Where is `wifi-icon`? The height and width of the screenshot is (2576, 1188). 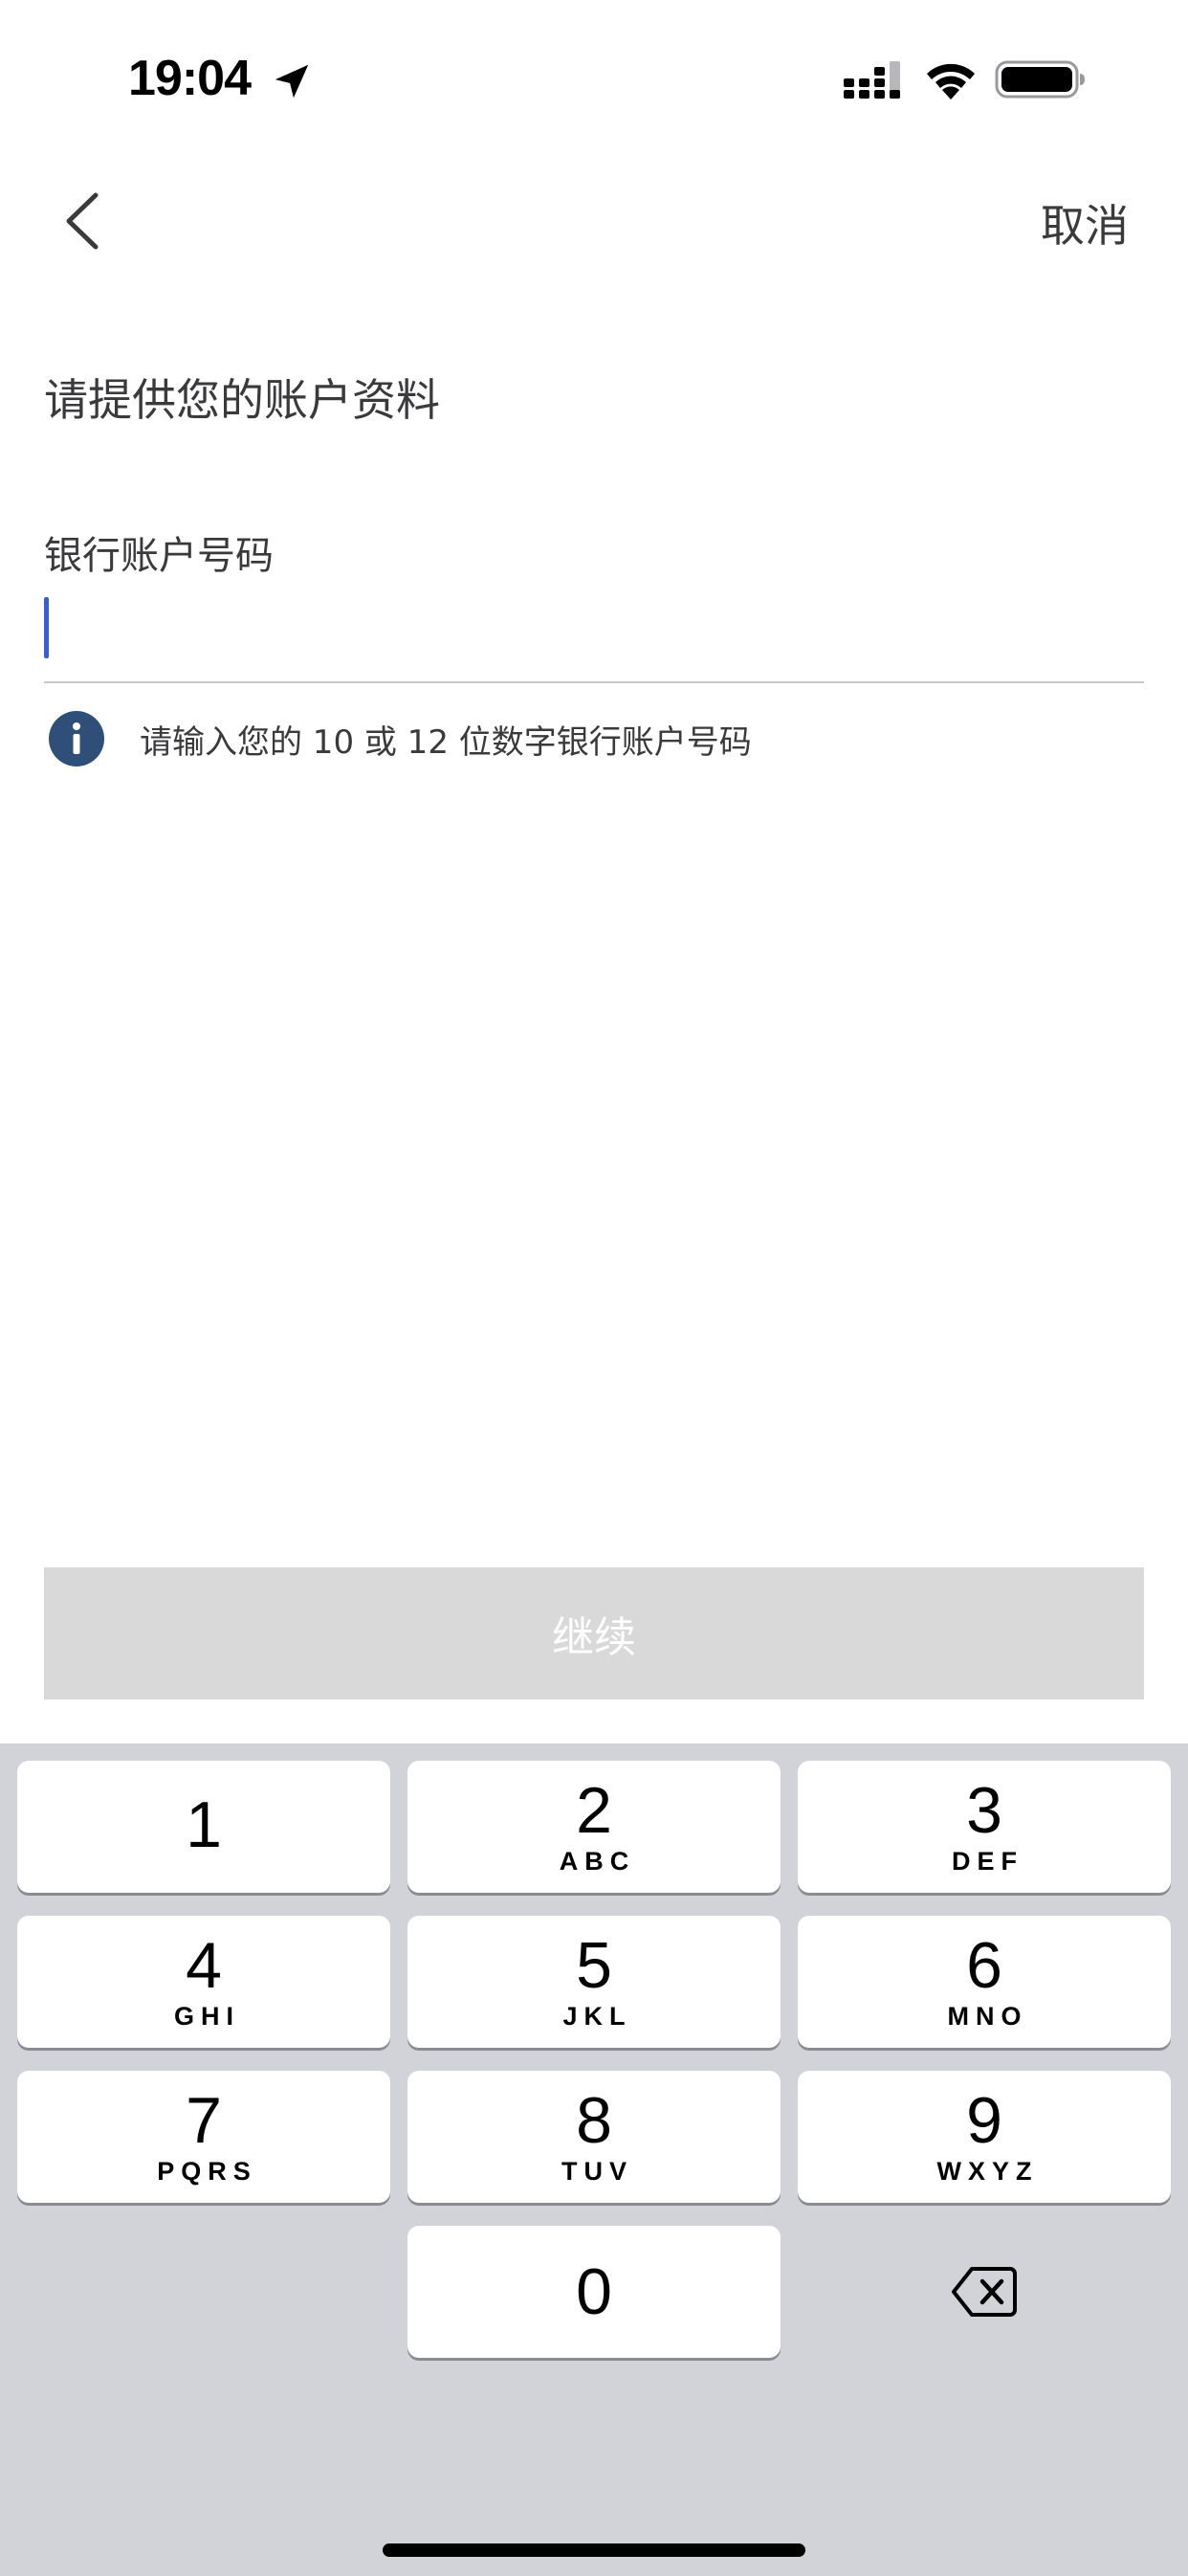
wifi-icon is located at coordinates (951, 81).